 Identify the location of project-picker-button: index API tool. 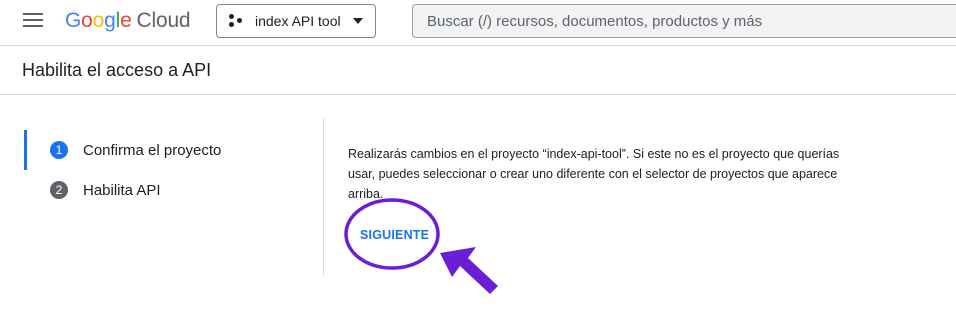
(296, 21).